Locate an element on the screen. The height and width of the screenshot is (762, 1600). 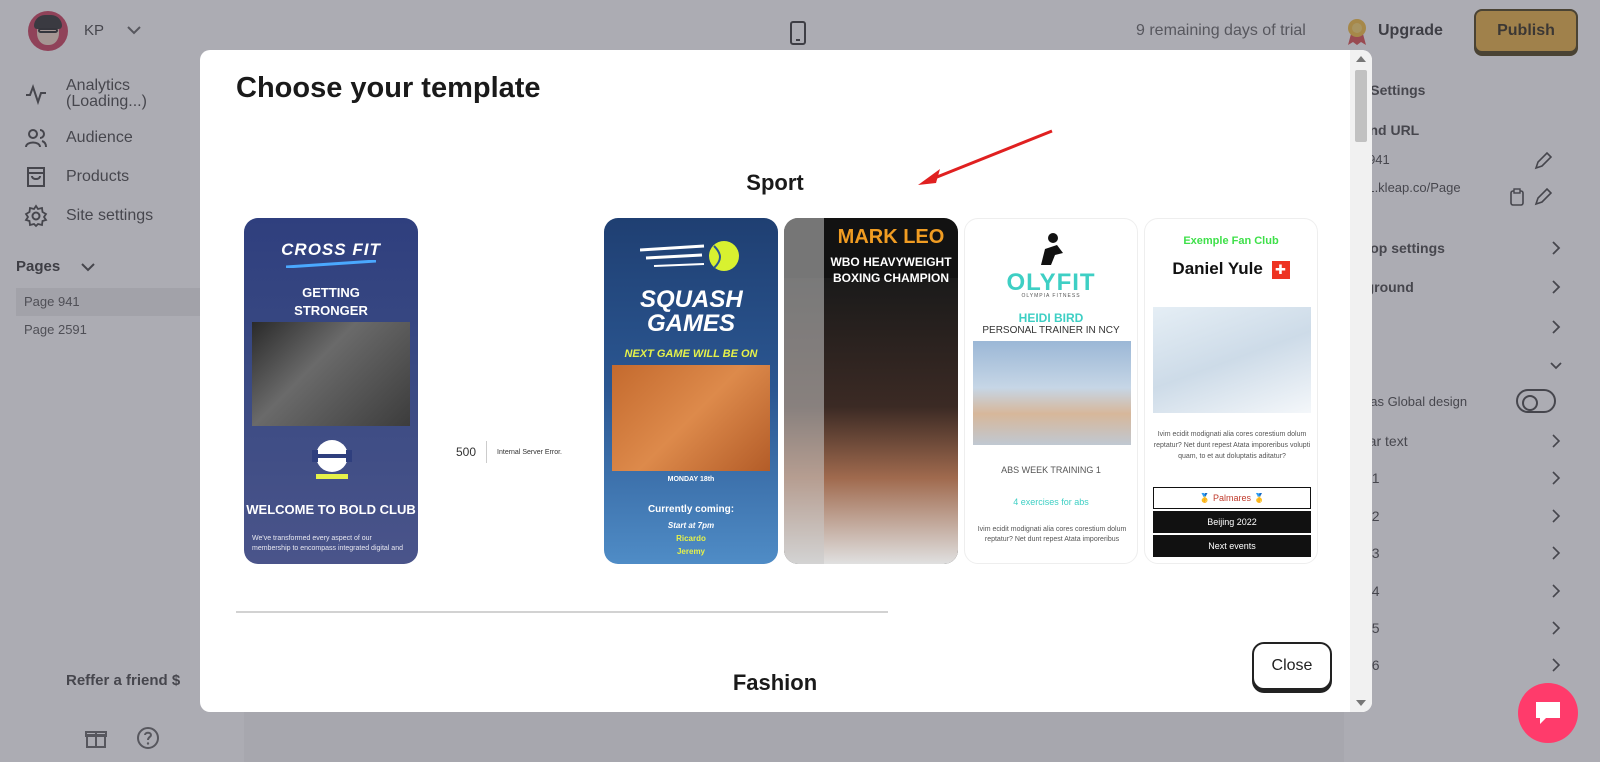
section-title-sport: Sport is located at coordinates (775, 182).